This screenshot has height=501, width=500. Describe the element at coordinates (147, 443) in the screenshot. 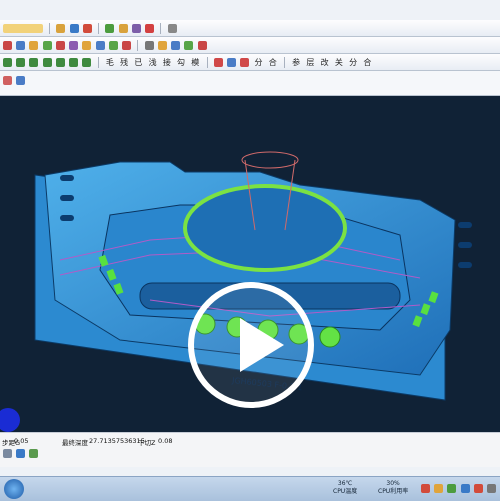

I see `status-label: 下切Z` at that location.